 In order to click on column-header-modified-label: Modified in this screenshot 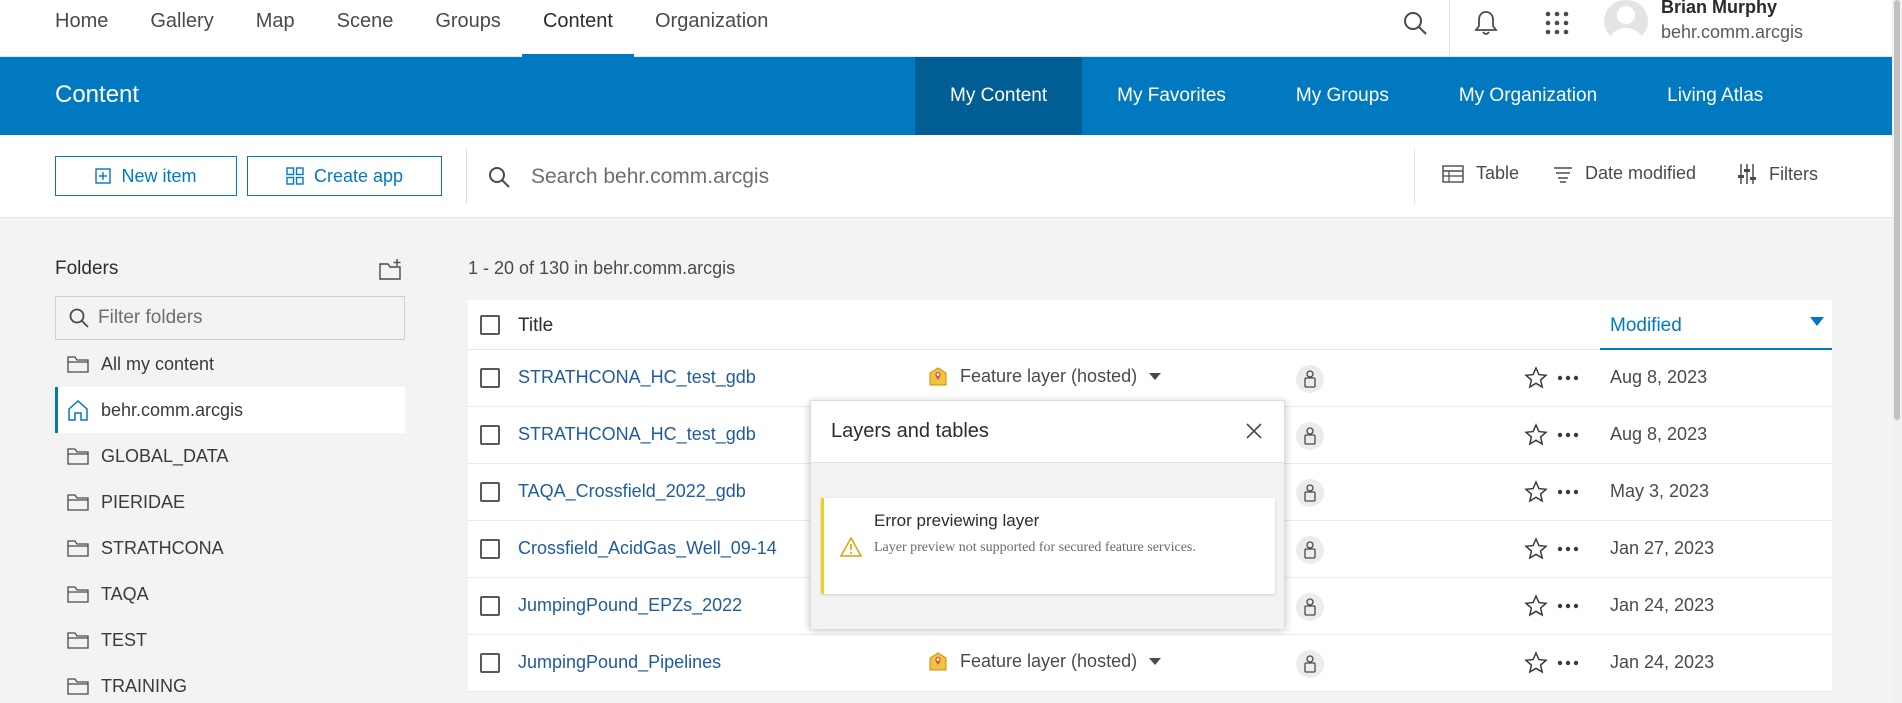, I will do `click(1646, 325)`.